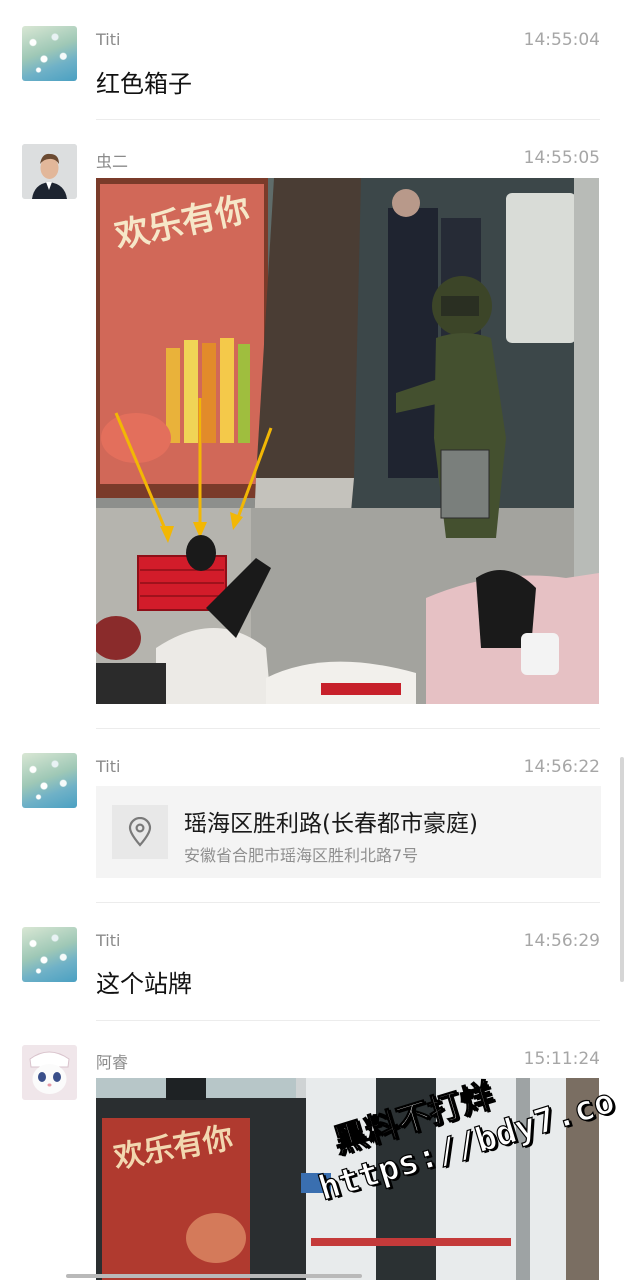 The height and width of the screenshot is (1280, 626). I want to click on sender-name: 阿睿, so click(112, 1062).